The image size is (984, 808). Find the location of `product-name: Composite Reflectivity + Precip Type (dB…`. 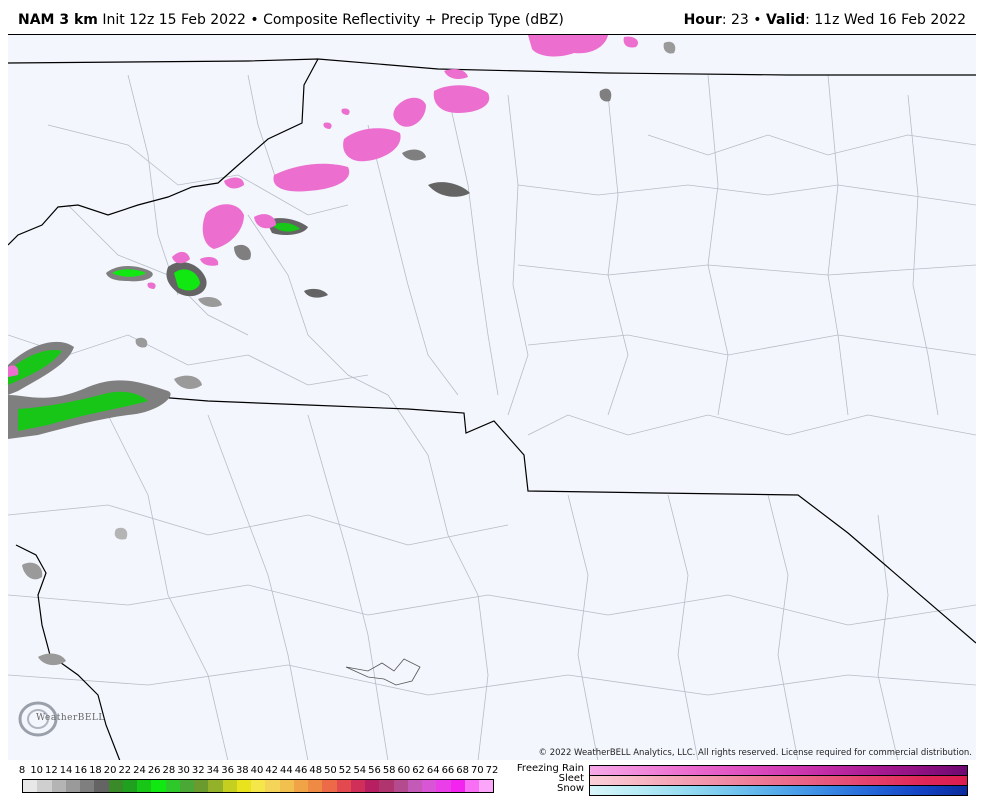

product-name: Composite Reflectivity + Precip Type (dB… is located at coordinates (413, 20).